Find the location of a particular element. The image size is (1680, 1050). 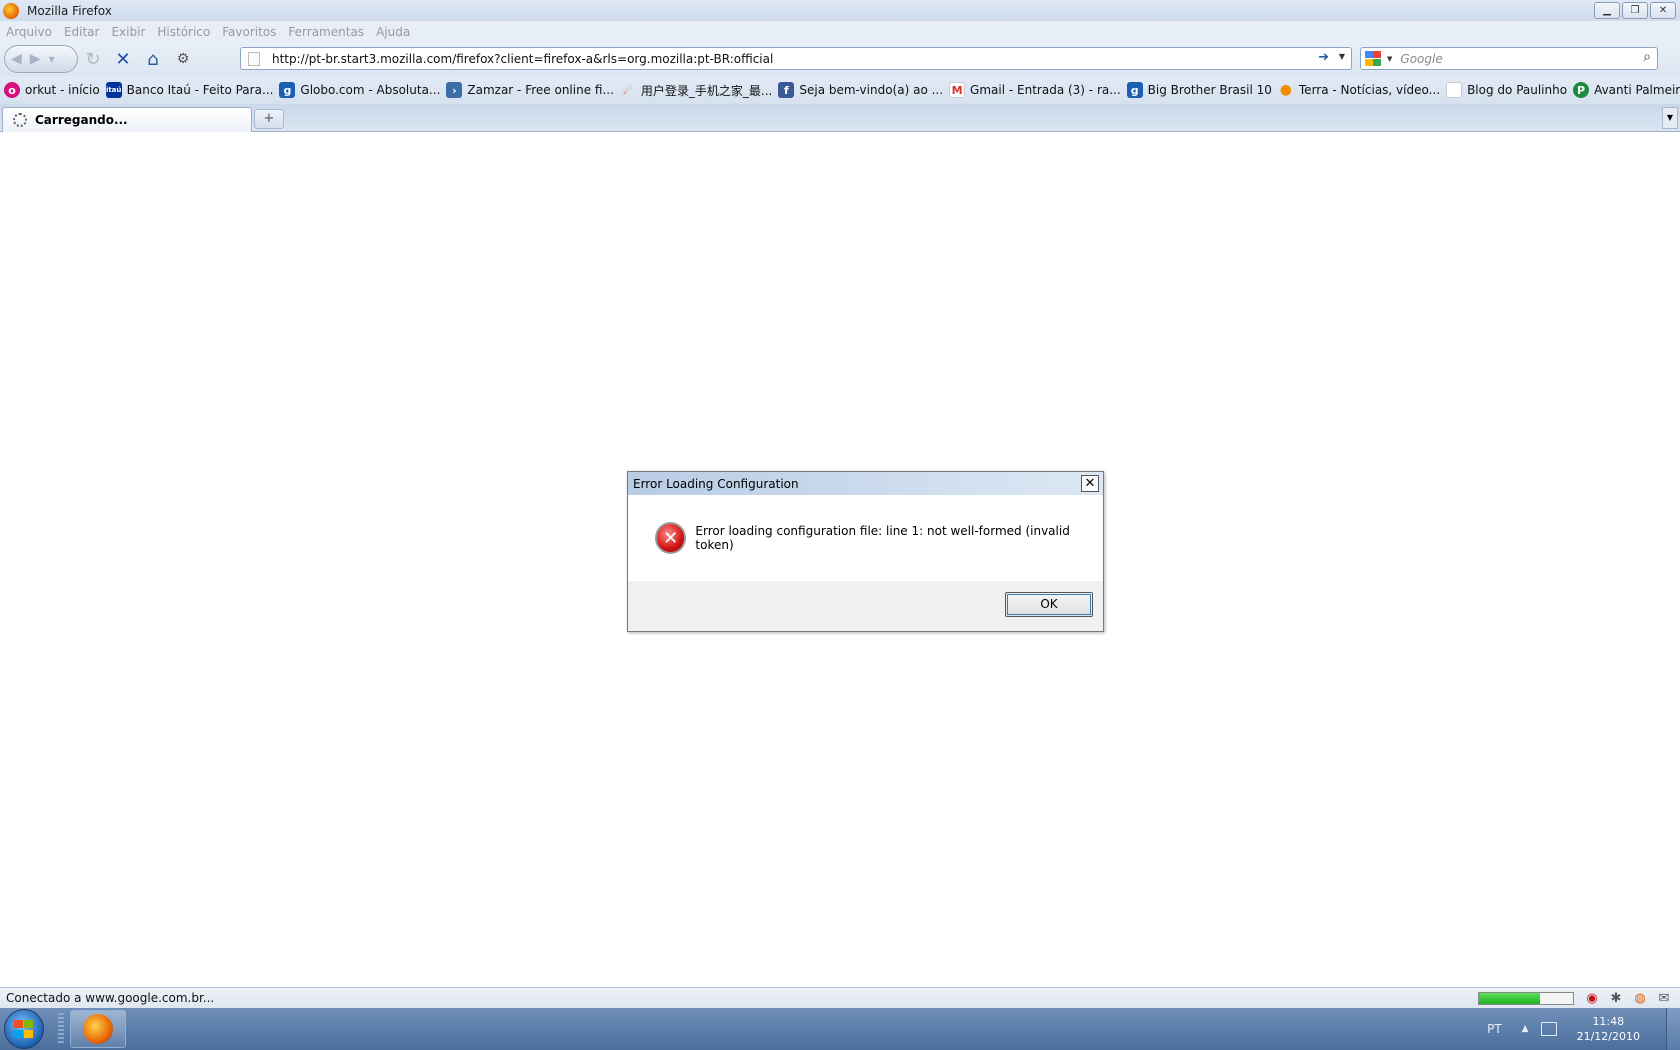

show-hidden-icons-icon: ▲ is located at coordinates (1525, 1029).